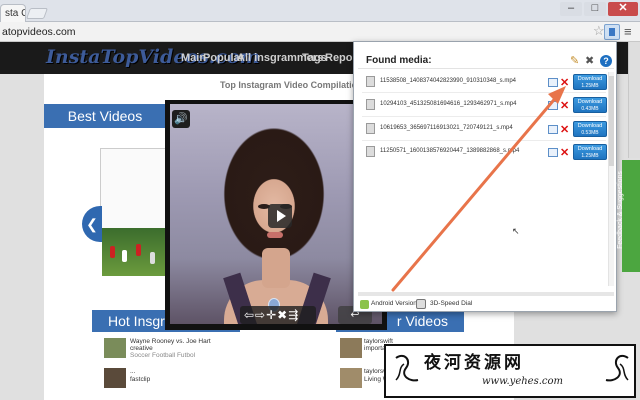  Describe the element at coordinates (314, 58) in the screenshot. I see `nav-tags: Tags` at that location.